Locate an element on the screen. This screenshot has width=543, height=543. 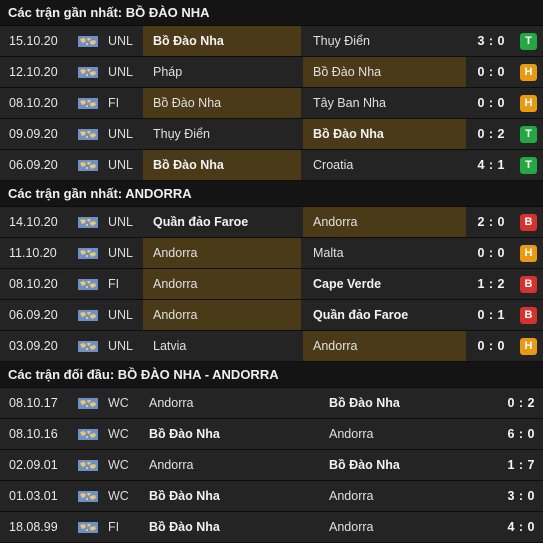
home-team: Pháp is located at coordinates (222, 72).